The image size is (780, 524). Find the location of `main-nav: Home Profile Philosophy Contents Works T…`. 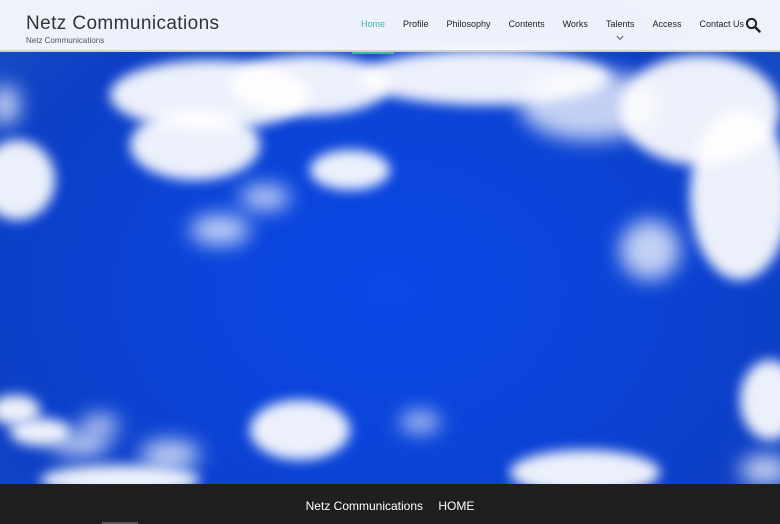

main-nav: Home Profile Philosophy Contents Works T… is located at coordinates (552, 27).